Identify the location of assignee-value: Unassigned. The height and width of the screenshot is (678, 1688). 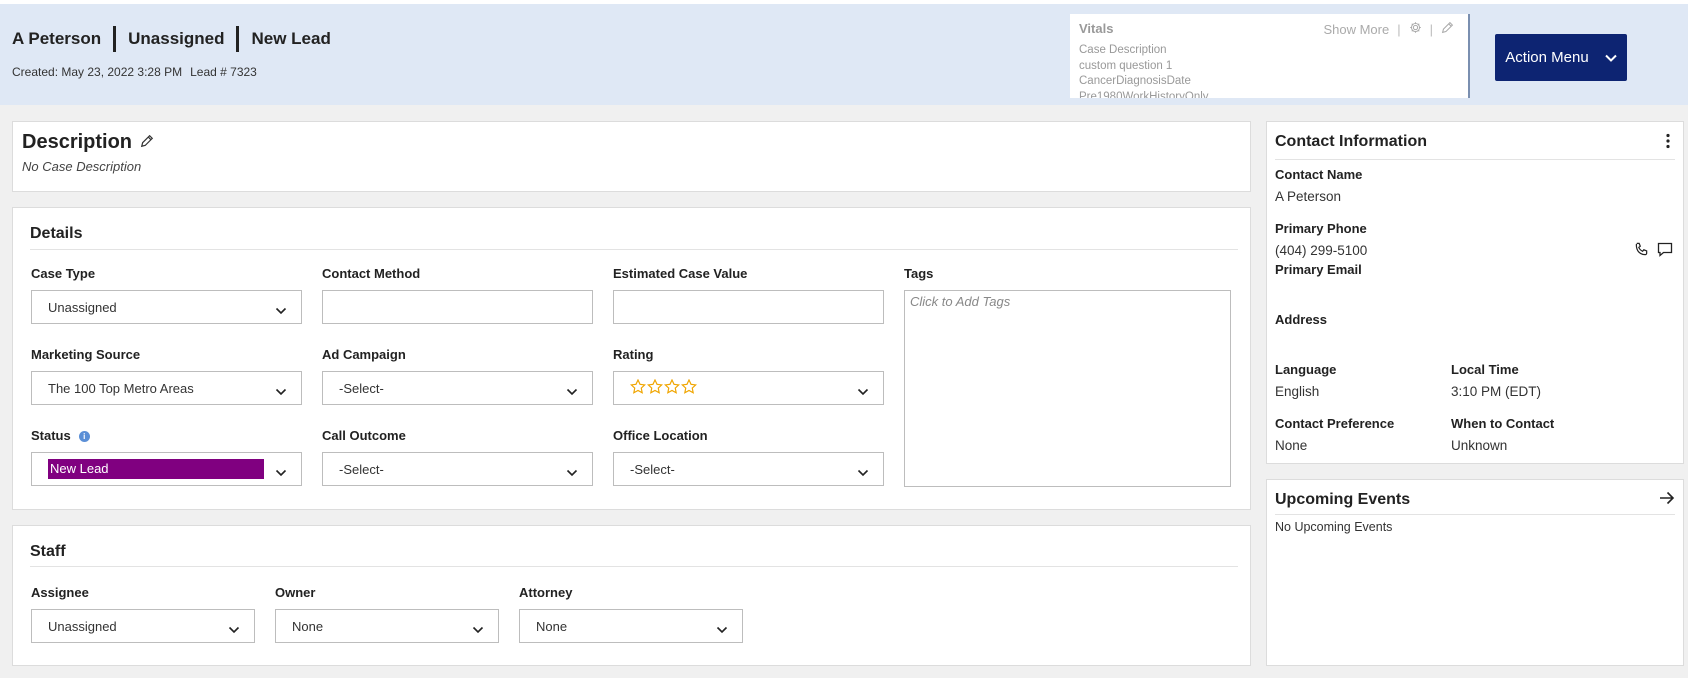
(82, 626).